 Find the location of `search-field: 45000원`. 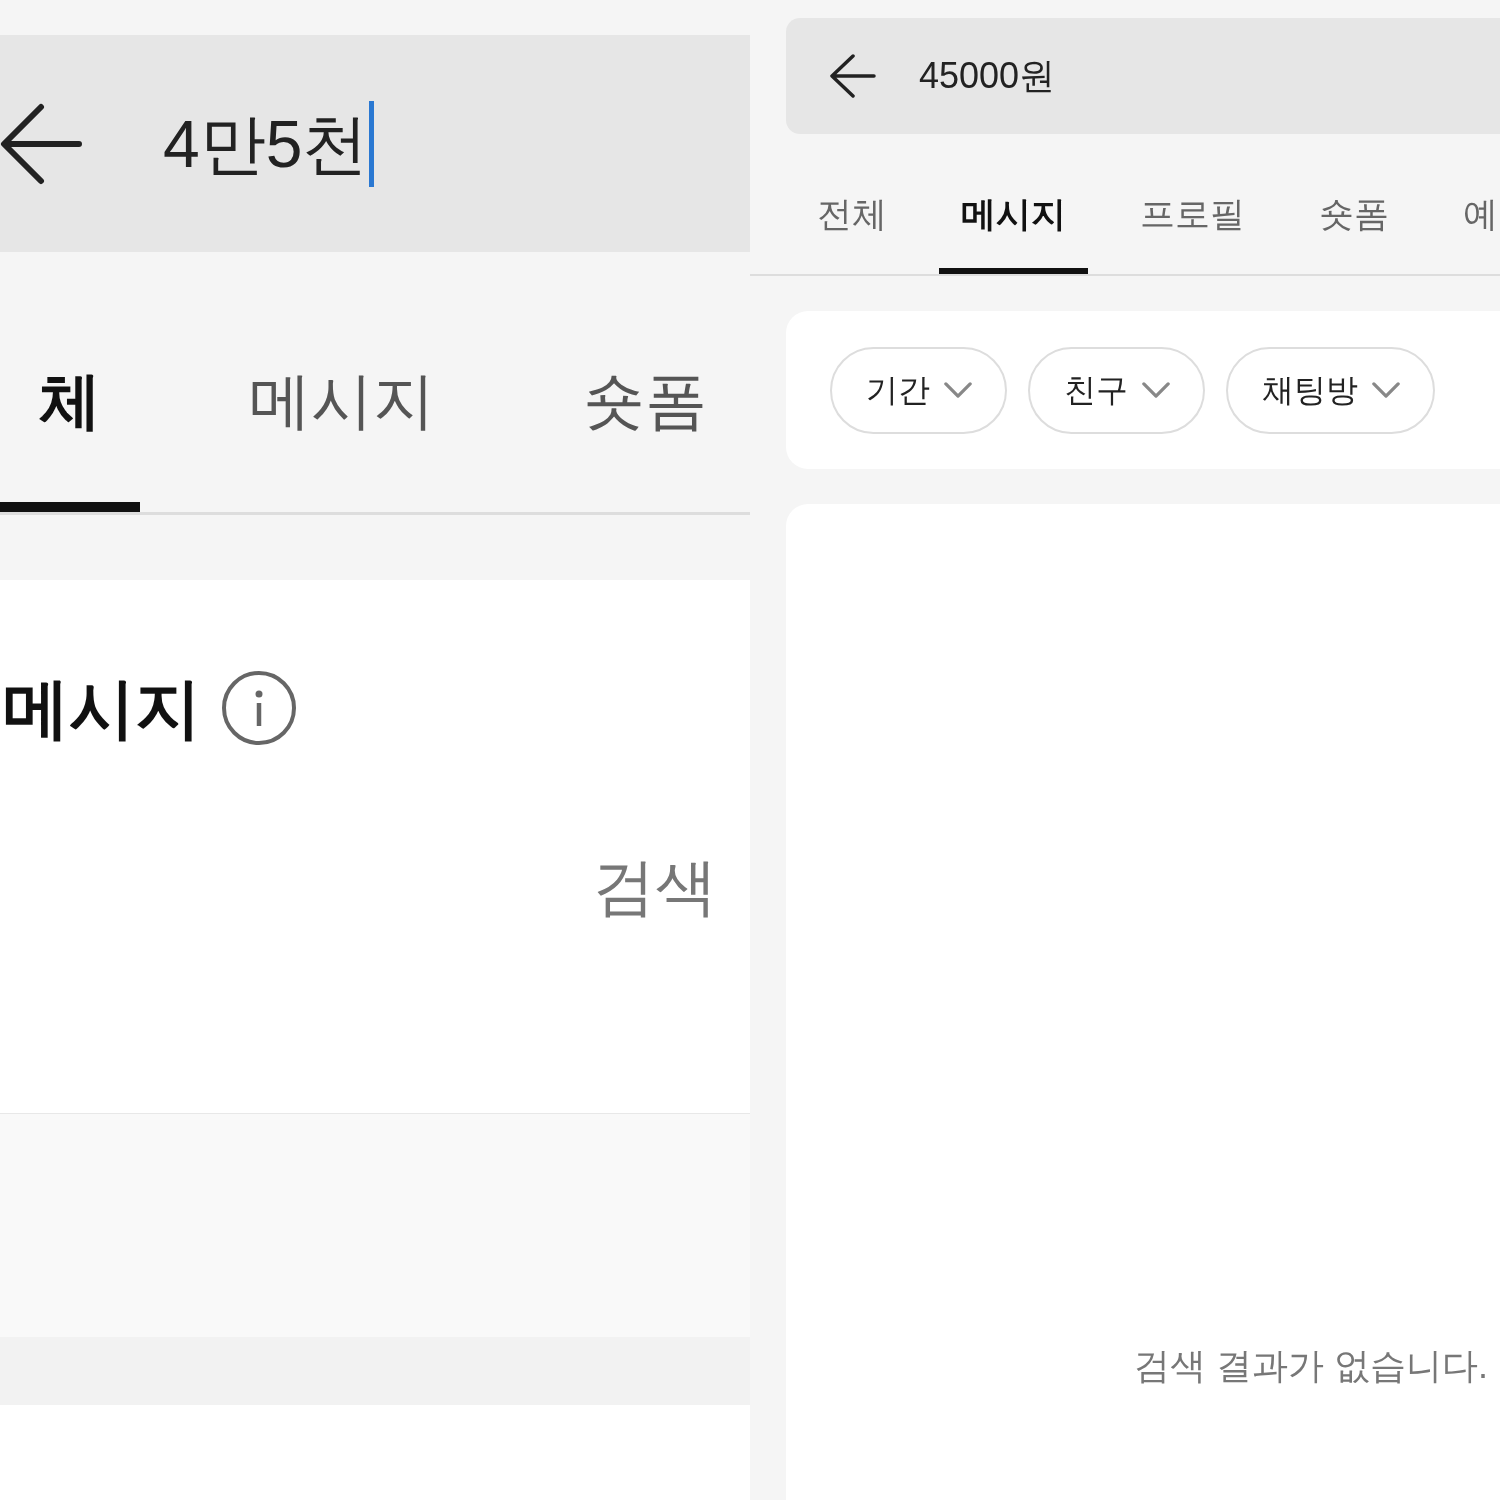

search-field: 45000원 is located at coordinates (1209, 76).